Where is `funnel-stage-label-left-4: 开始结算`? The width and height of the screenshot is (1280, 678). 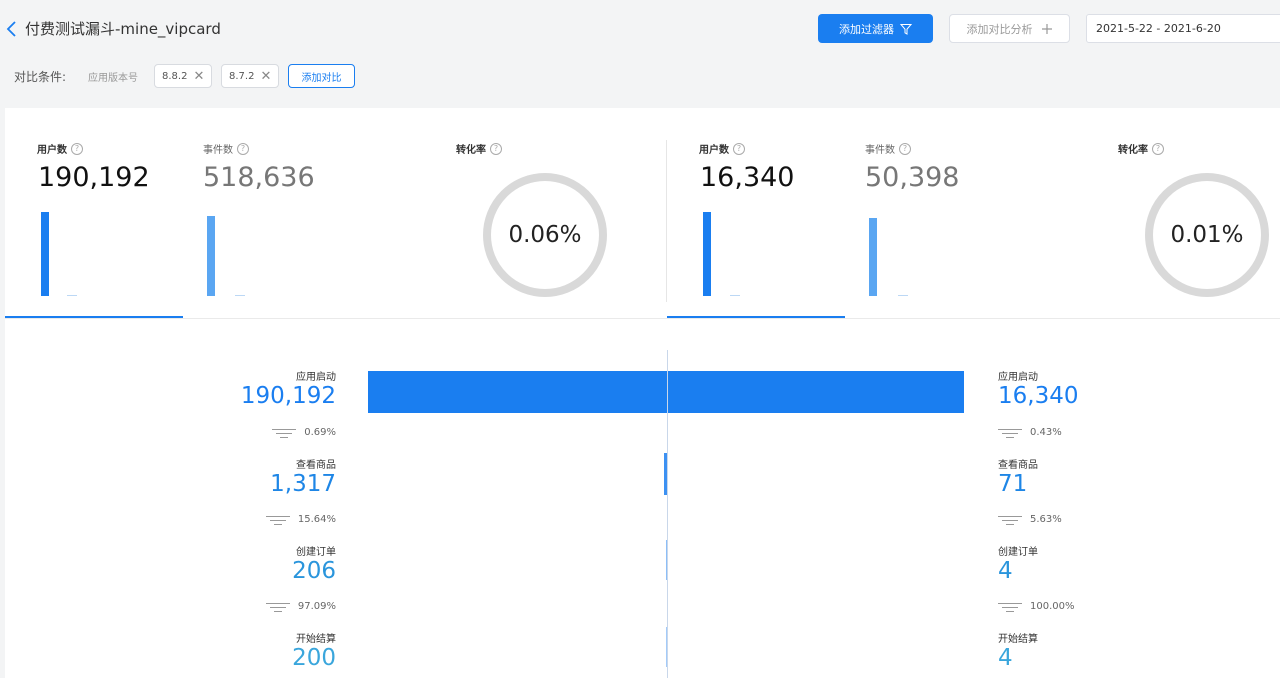 funnel-stage-label-left-4: 开始结算 is located at coordinates (316, 639).